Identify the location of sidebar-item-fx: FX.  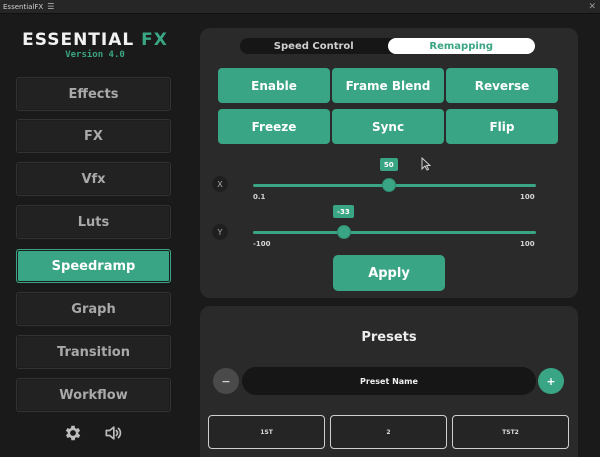
(93, 136).